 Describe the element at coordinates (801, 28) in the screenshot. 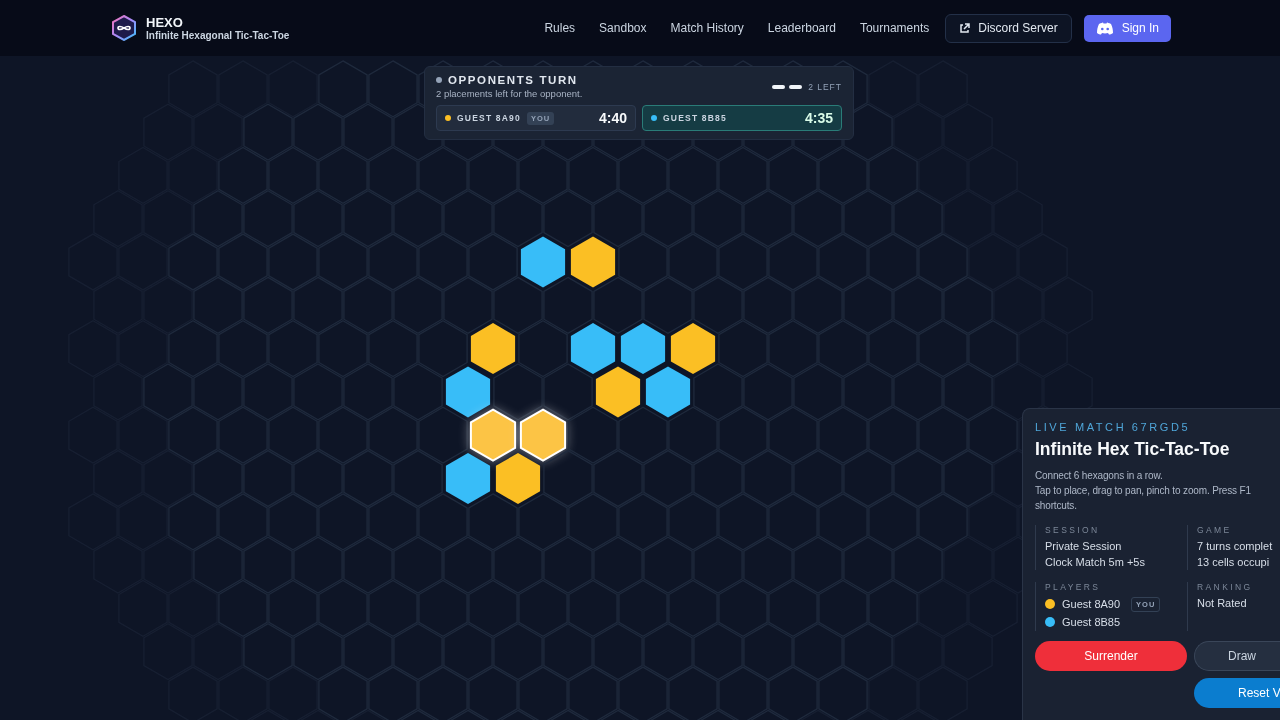

I see `nav-link: Leaderboard` at that location.